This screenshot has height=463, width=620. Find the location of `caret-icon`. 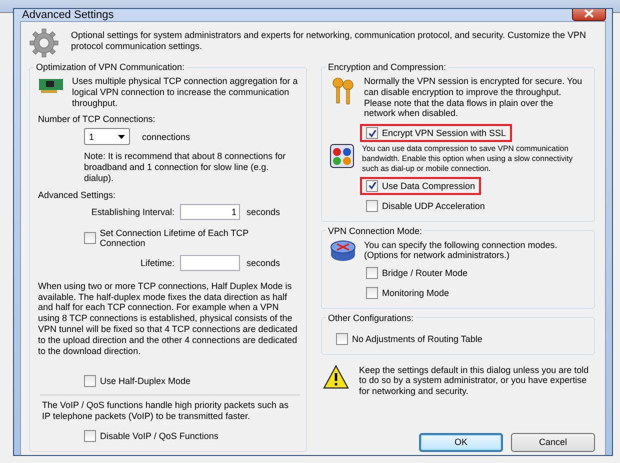

caret-icon is located at coordinates (121, 136).